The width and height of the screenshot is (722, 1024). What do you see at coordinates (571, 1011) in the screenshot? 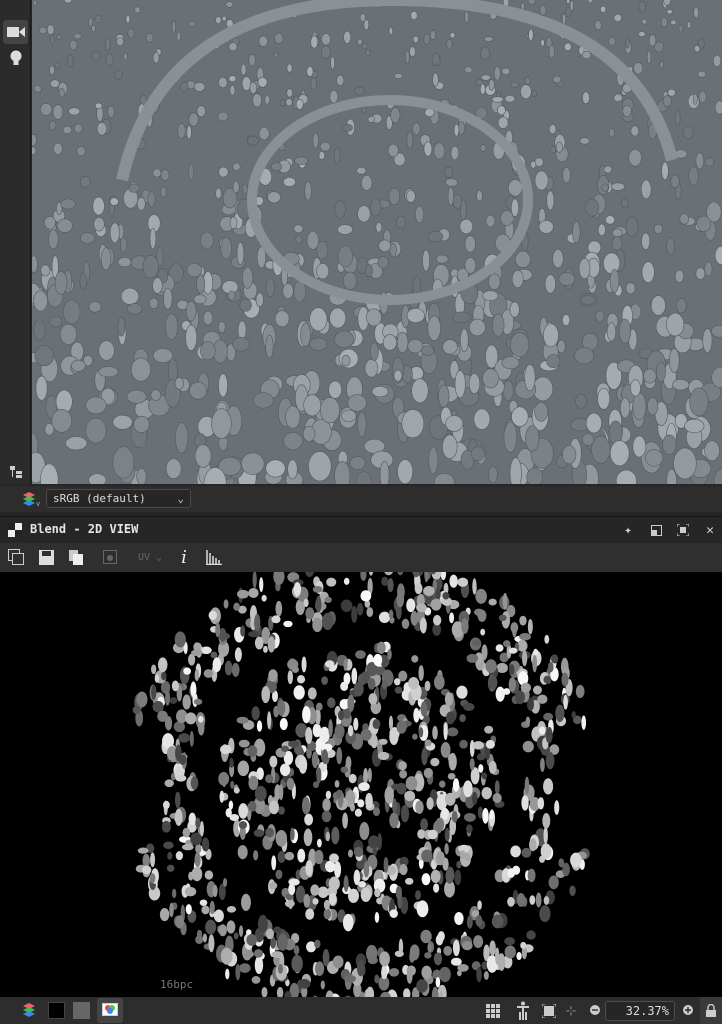
I see `center-view-icon: ⊹` at bounding box center [571, 1011].